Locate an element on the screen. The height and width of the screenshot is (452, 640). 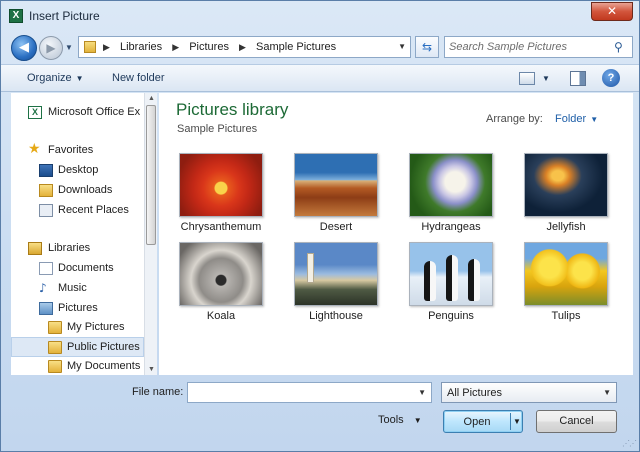
nav-item-music: ♪ Music is located at coordinates (78, 289).